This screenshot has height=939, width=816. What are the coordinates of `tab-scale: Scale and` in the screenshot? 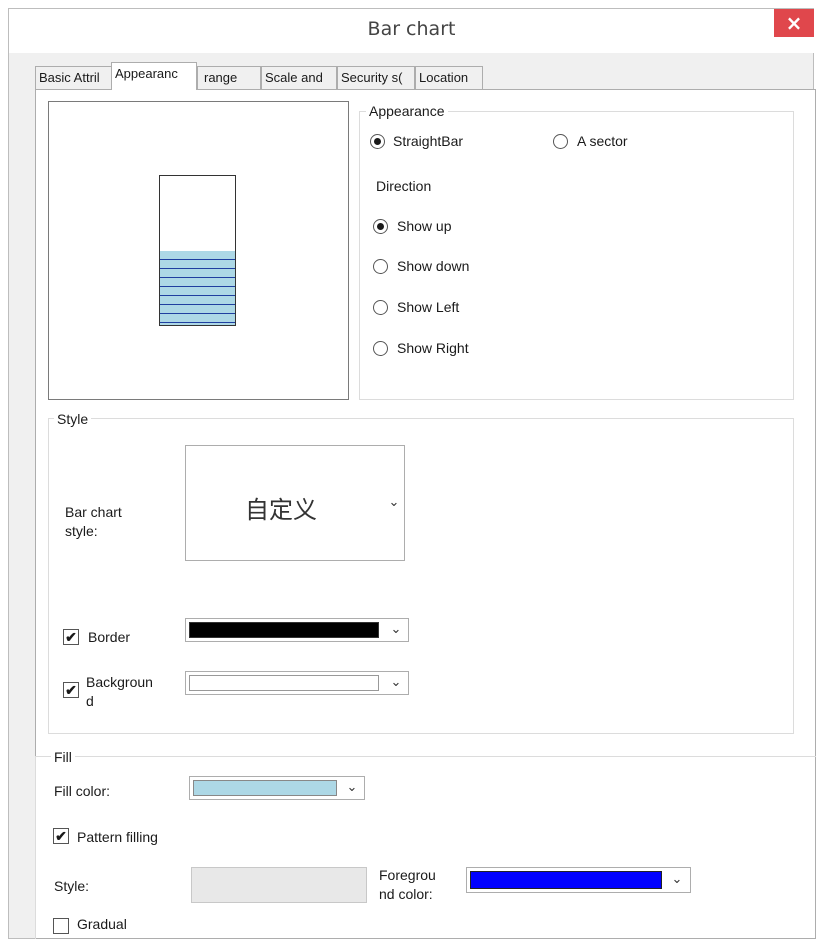 It's located at (299, 77).